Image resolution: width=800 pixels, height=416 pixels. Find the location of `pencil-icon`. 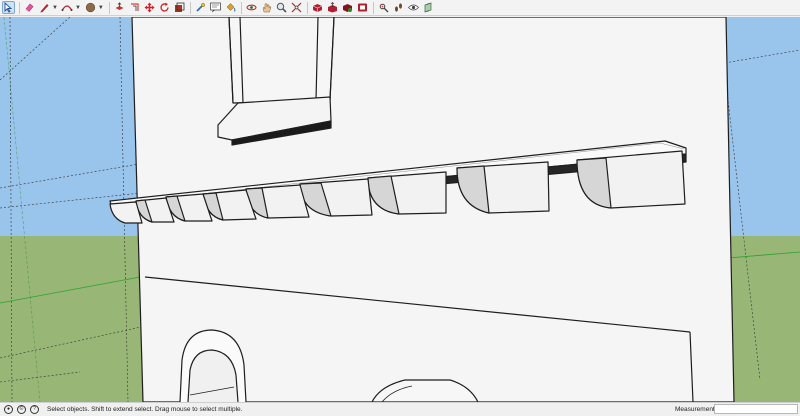

pencil-icon is located at coordinates (44, 8).